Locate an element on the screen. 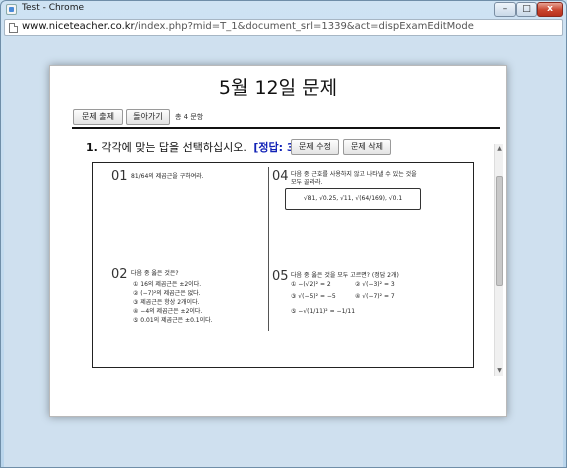  delete-question-button: 문제 삭제 is located at coordinates (367, 147).